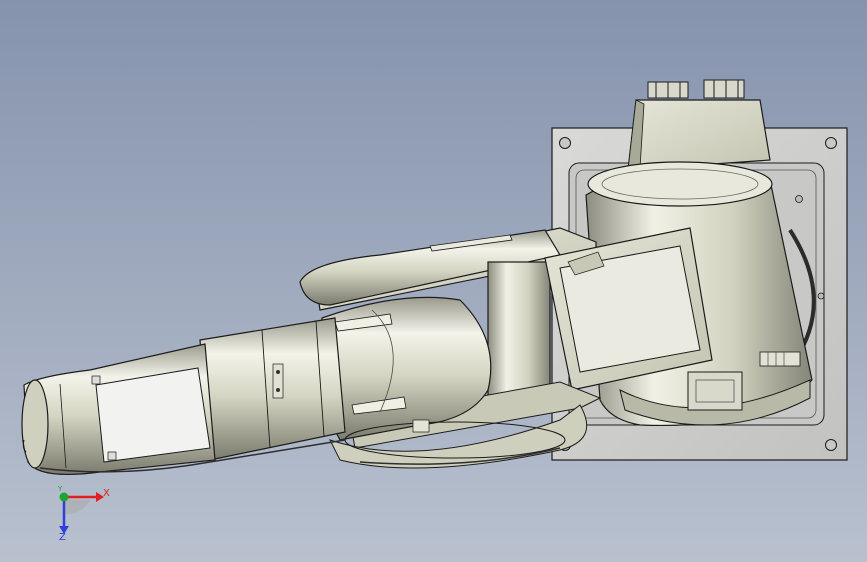 Image resolution: width=867 pixels, height=562 pixels. What do you see at coordinates (64, 497) in the screenshot?
I see `y-axis-marker` at bounding box center [64, 497].